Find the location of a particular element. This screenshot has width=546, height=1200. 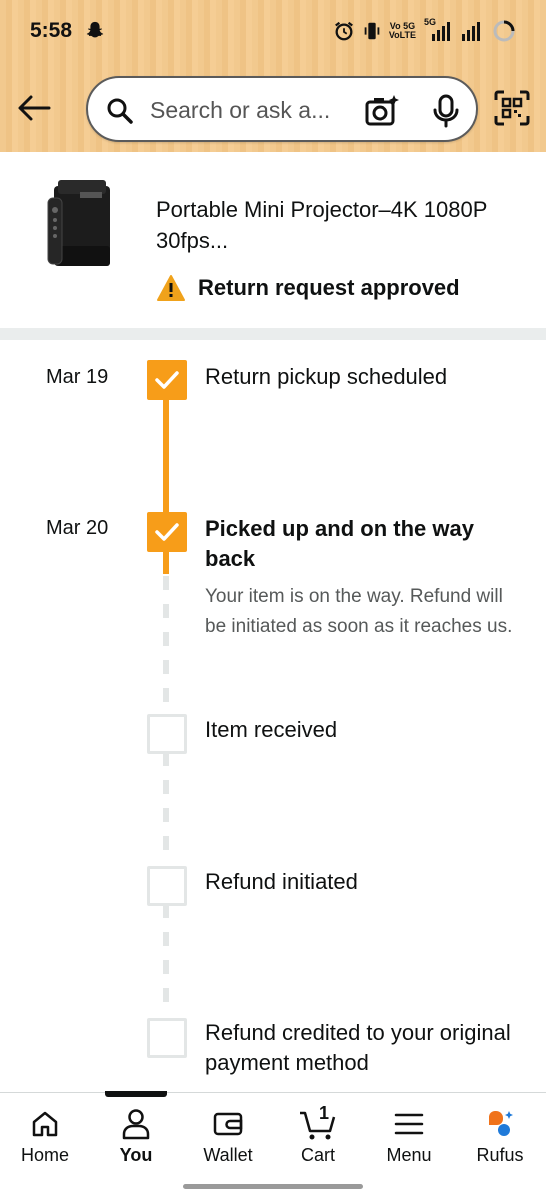

status-time: 5:58 is located at coordinates (51, 30).